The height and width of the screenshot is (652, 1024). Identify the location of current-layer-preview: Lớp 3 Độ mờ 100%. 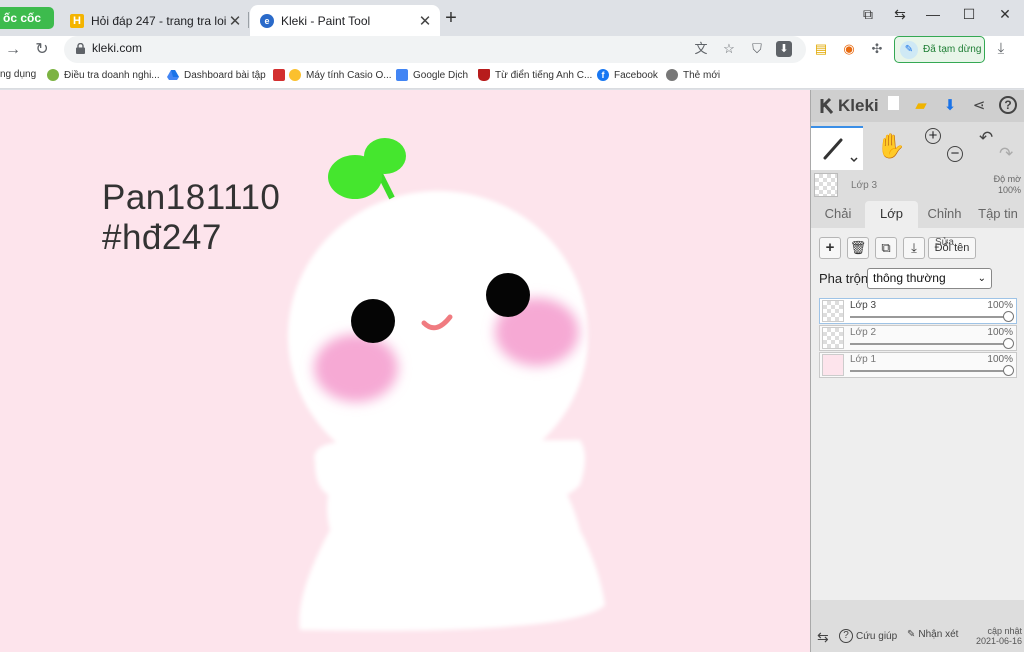
(917, 185).